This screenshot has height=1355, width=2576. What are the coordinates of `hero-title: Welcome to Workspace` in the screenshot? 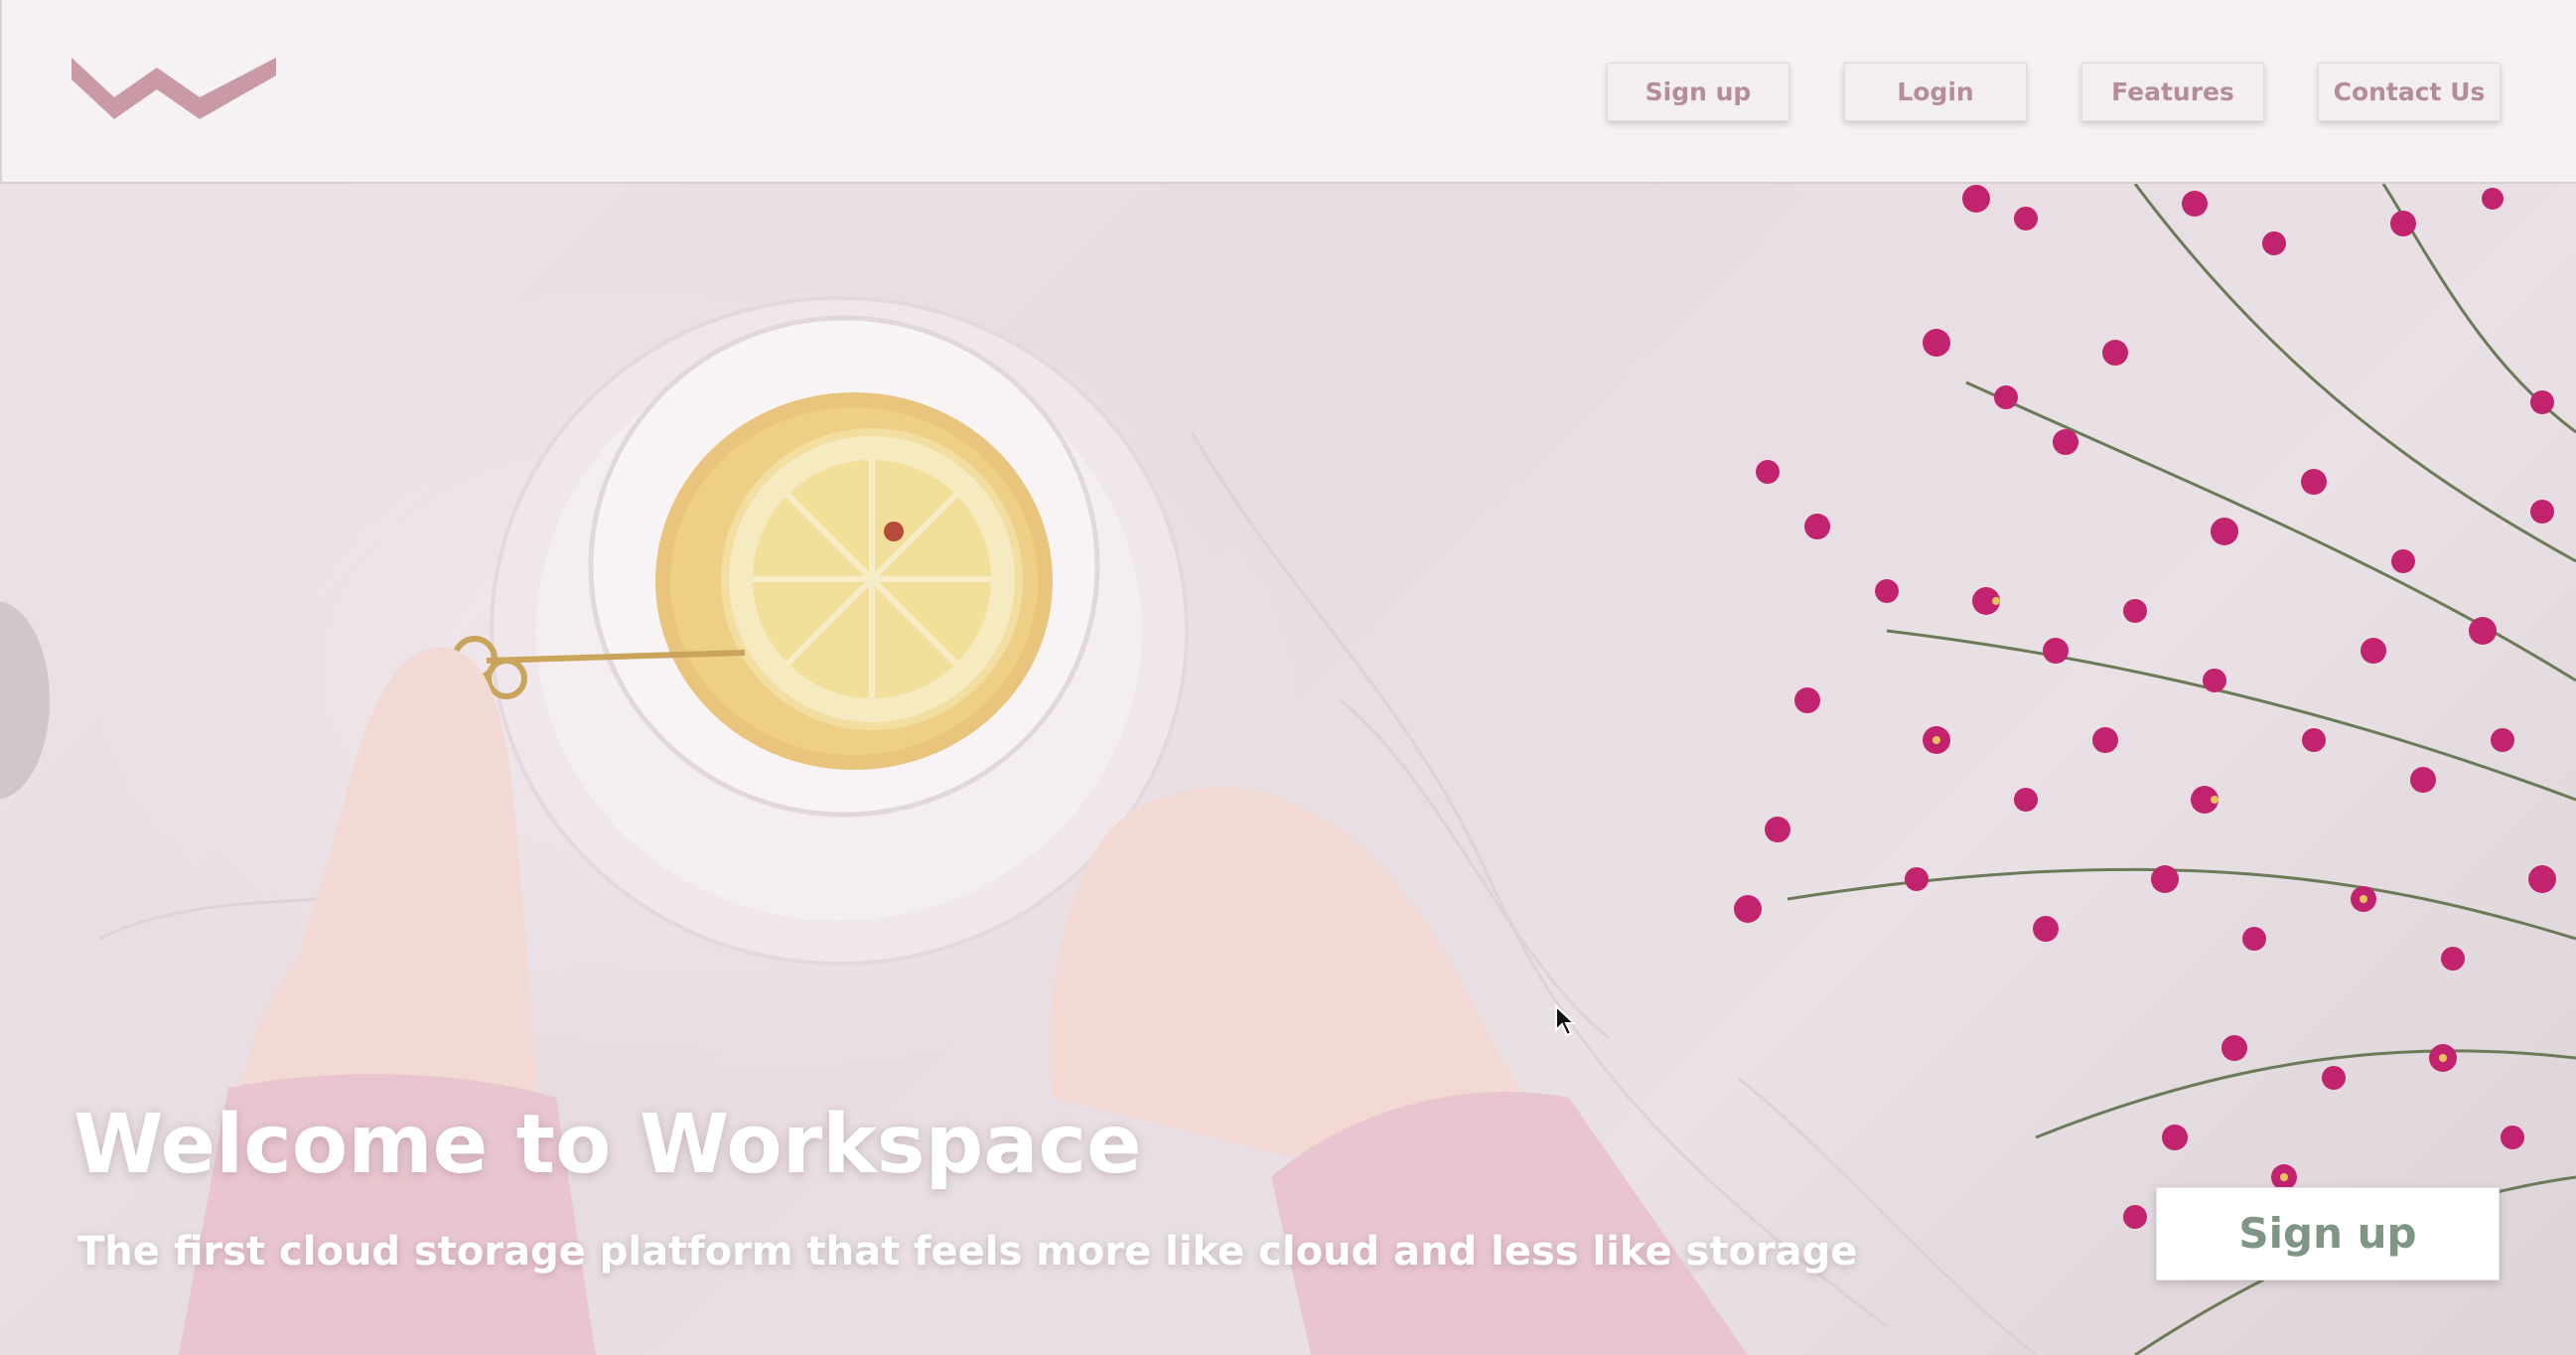 It's located at (607, 1145).